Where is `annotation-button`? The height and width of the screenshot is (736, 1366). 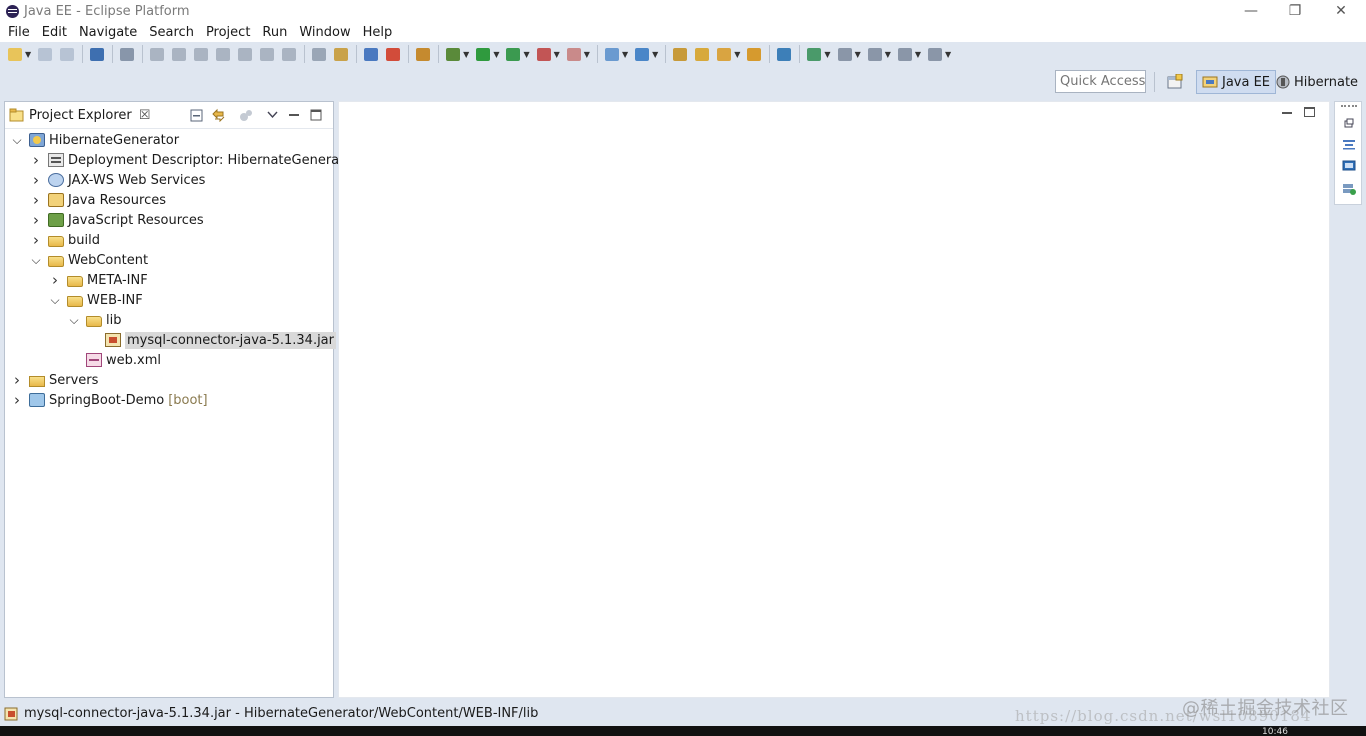 annotation-button is located at coordinates (814, 54).